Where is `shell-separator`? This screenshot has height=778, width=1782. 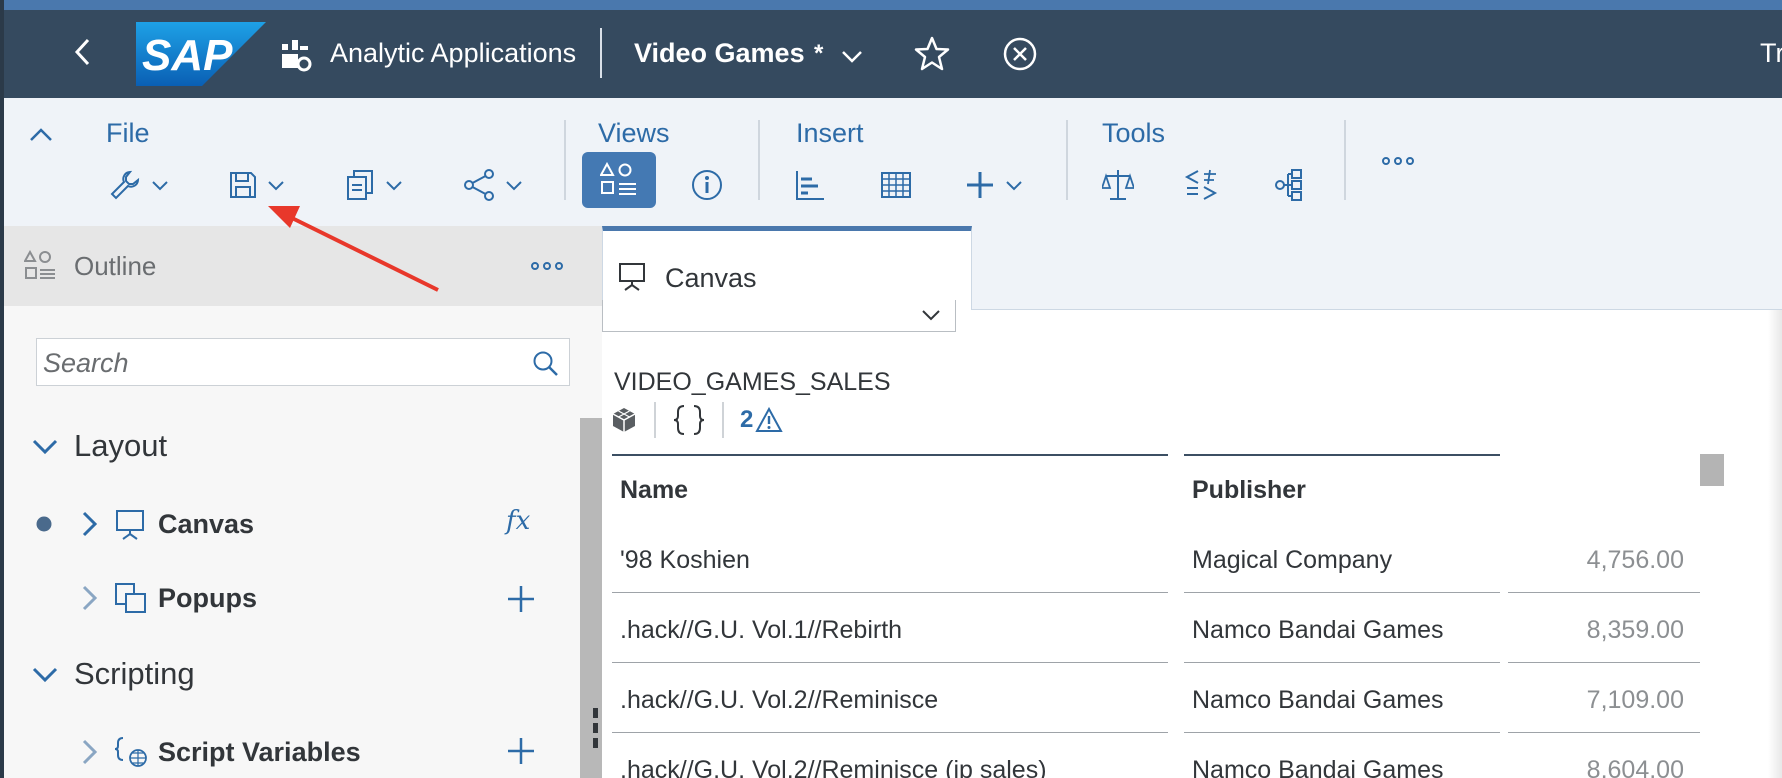
shell-separator is located at coordinates (601, 53).